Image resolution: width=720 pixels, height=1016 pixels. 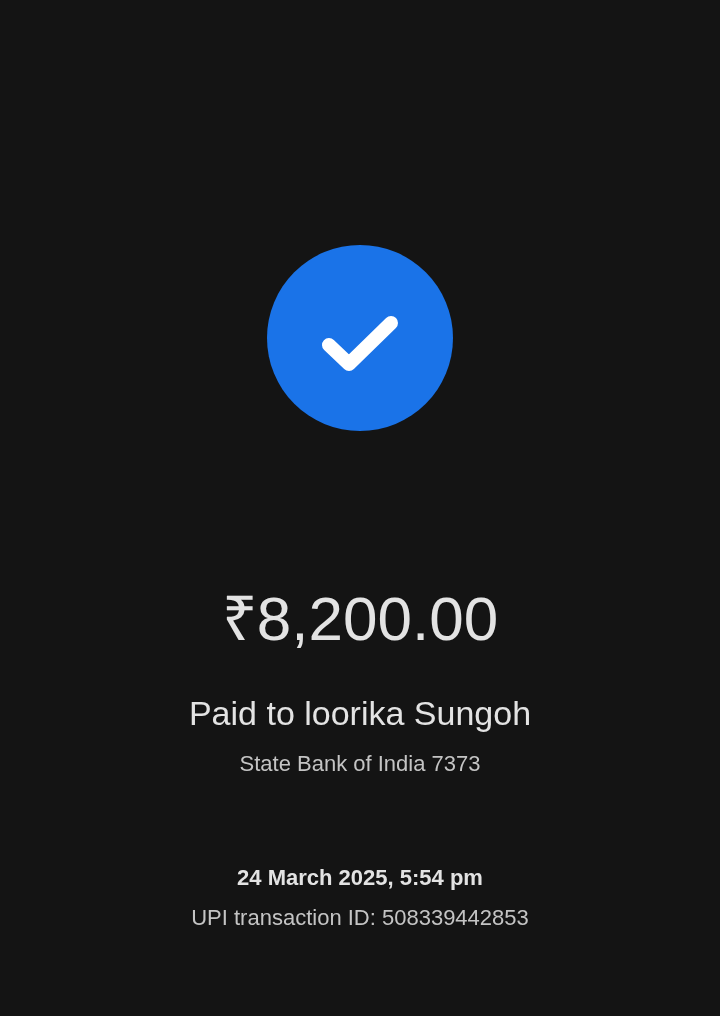 What do you see at coordinates (360, 338) in the screenshot?
I see `success-check-icon` at bounding box center [360, 338].